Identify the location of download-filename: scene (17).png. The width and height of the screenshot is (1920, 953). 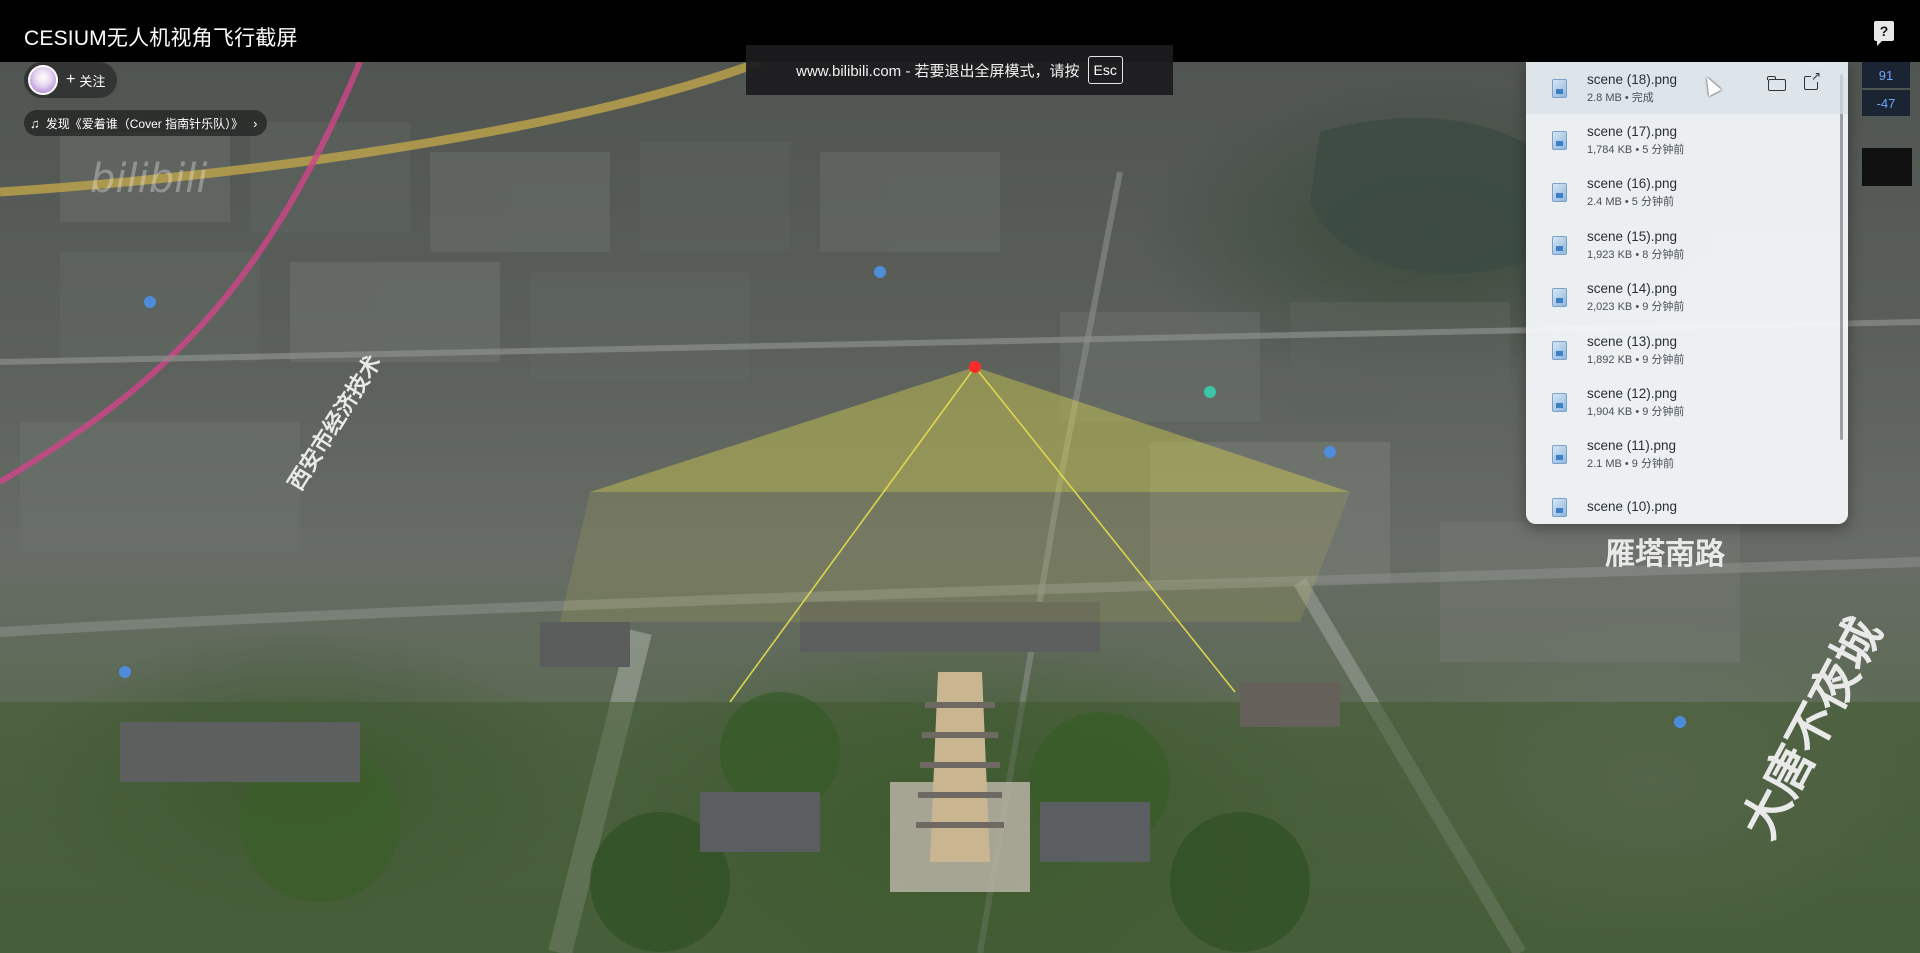
(1632, 132).